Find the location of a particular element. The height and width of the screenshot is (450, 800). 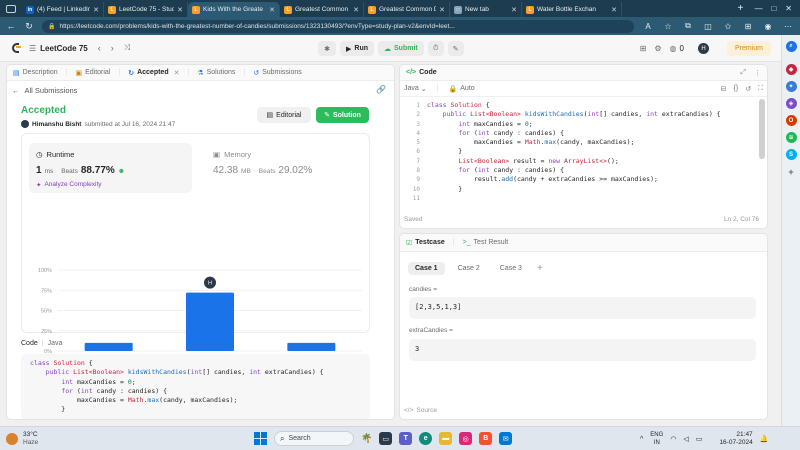

leetcode-logo-icon is located at coordinates (15, 48).